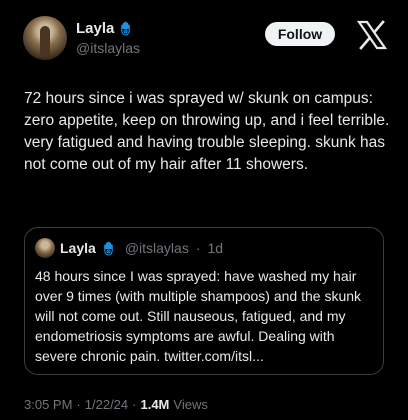  What do you see at coordinates (45, 248) in the screenshot?
I see `quoted-author-avatar` at bounding box center [45, 248].